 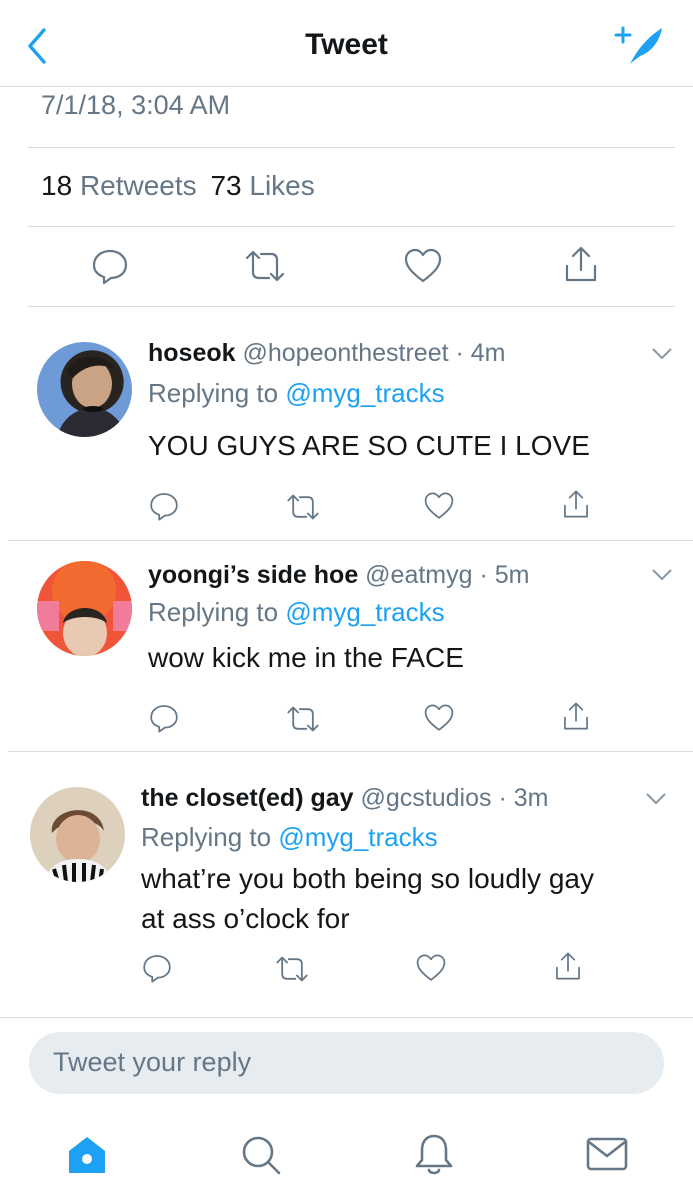 I want to click on tweet-stats: 18 Retweets 73 Likes, so click(x=178, y=186).